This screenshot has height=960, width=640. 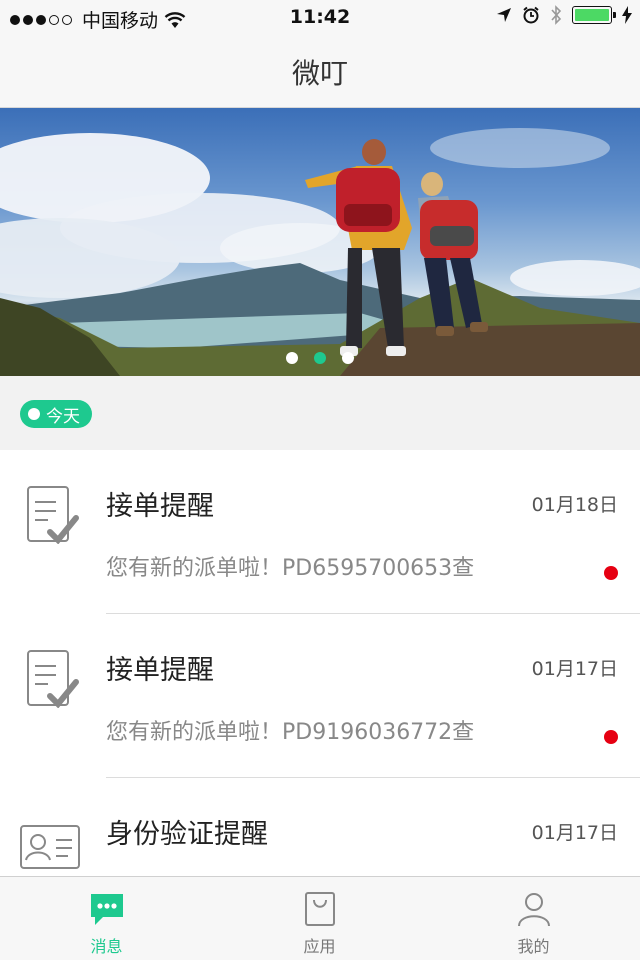 What do you see at coordinates (320, 18) in the screenshot?
I see `status-bar: 中国移动 11:42` at bounding box center [320, 18].